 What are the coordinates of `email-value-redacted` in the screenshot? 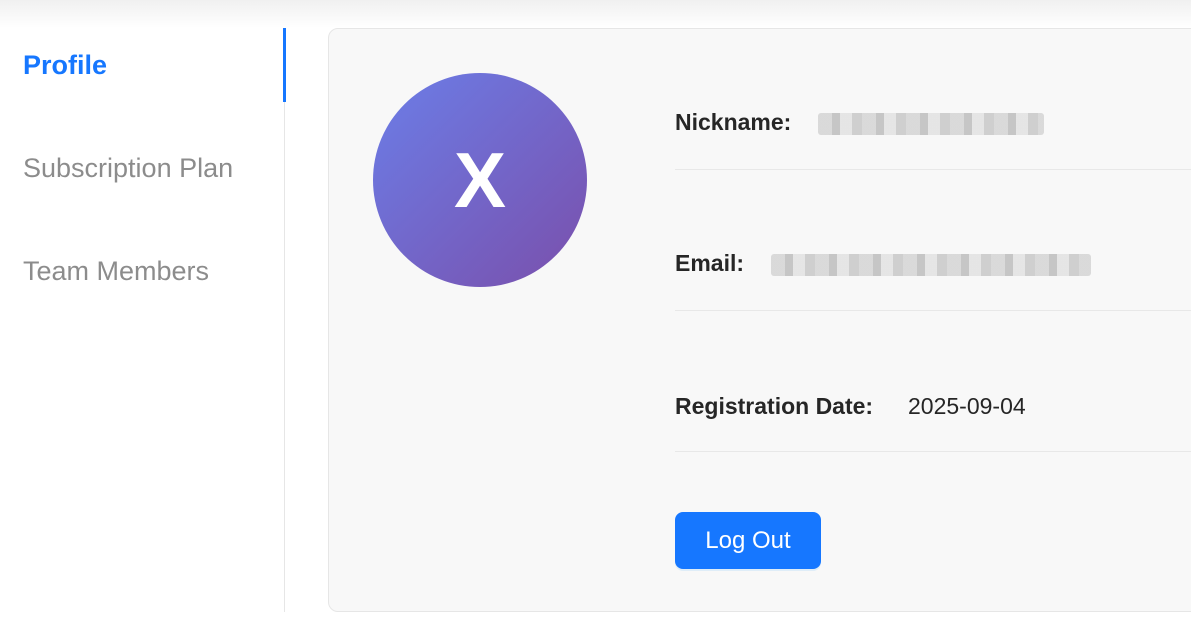 It's located at (931, 265).